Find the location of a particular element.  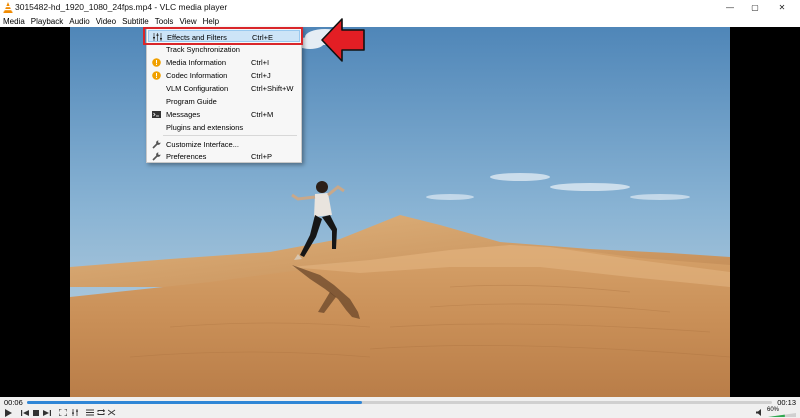

seek-bar-progress is located at coordinates (195, 402).